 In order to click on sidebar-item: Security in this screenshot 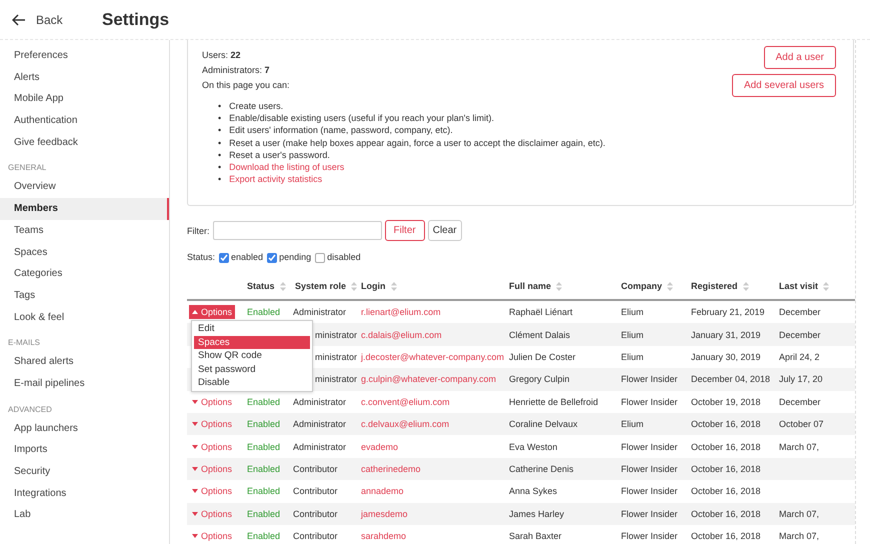, I will do `click(84, 472)`.